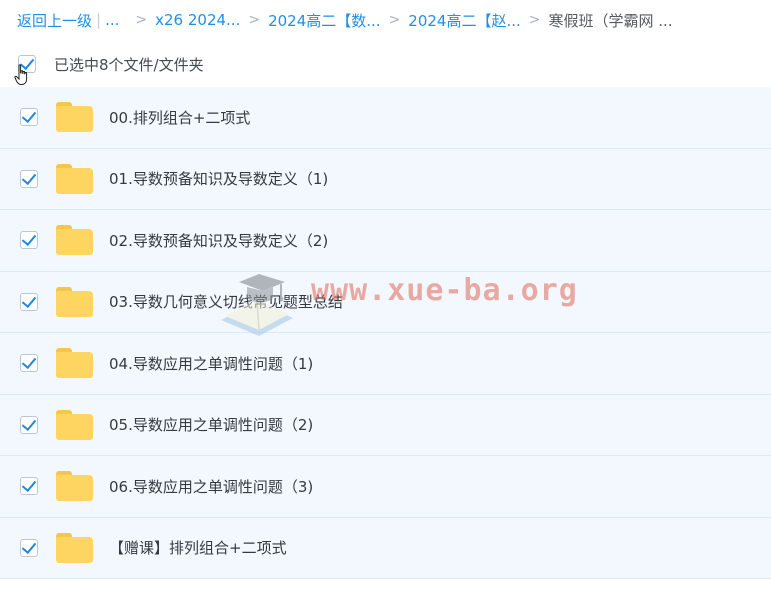 This screenshot has height=592, width=771. I want to click on hand-cursor-icon, so click(21, 74).